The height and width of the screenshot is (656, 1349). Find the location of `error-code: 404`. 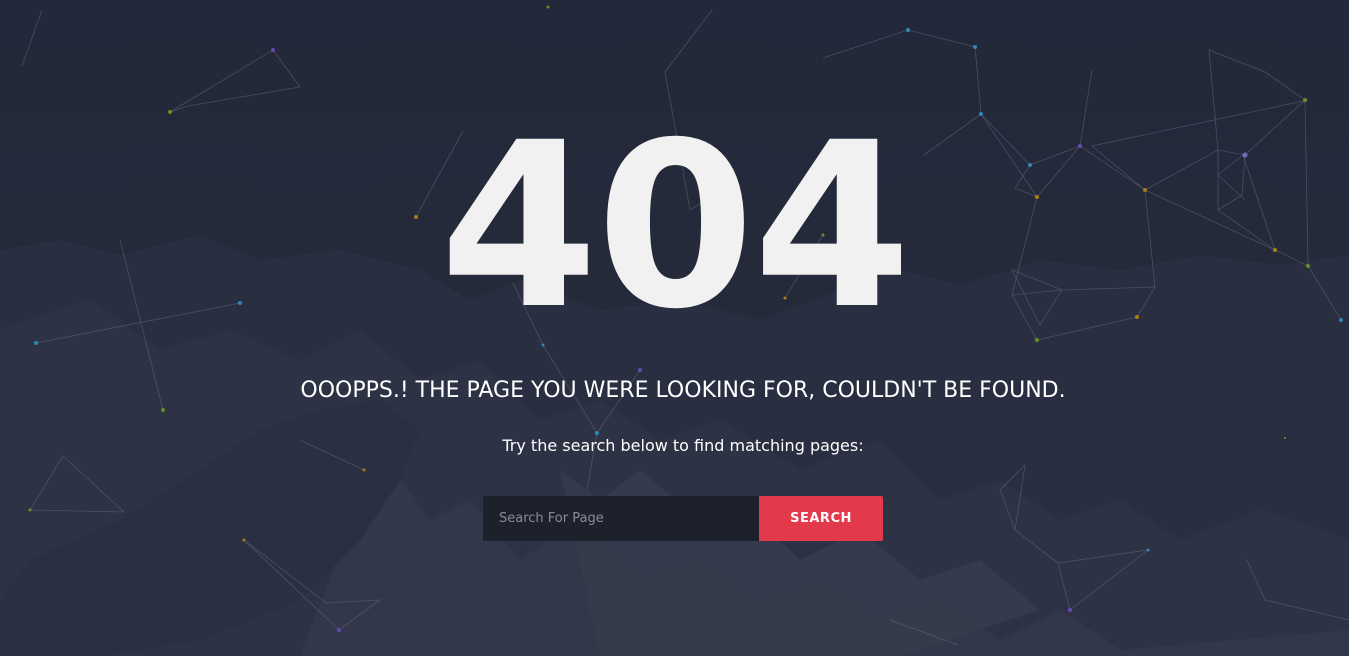

error-code: 404 is located at coordinates (675, 226).